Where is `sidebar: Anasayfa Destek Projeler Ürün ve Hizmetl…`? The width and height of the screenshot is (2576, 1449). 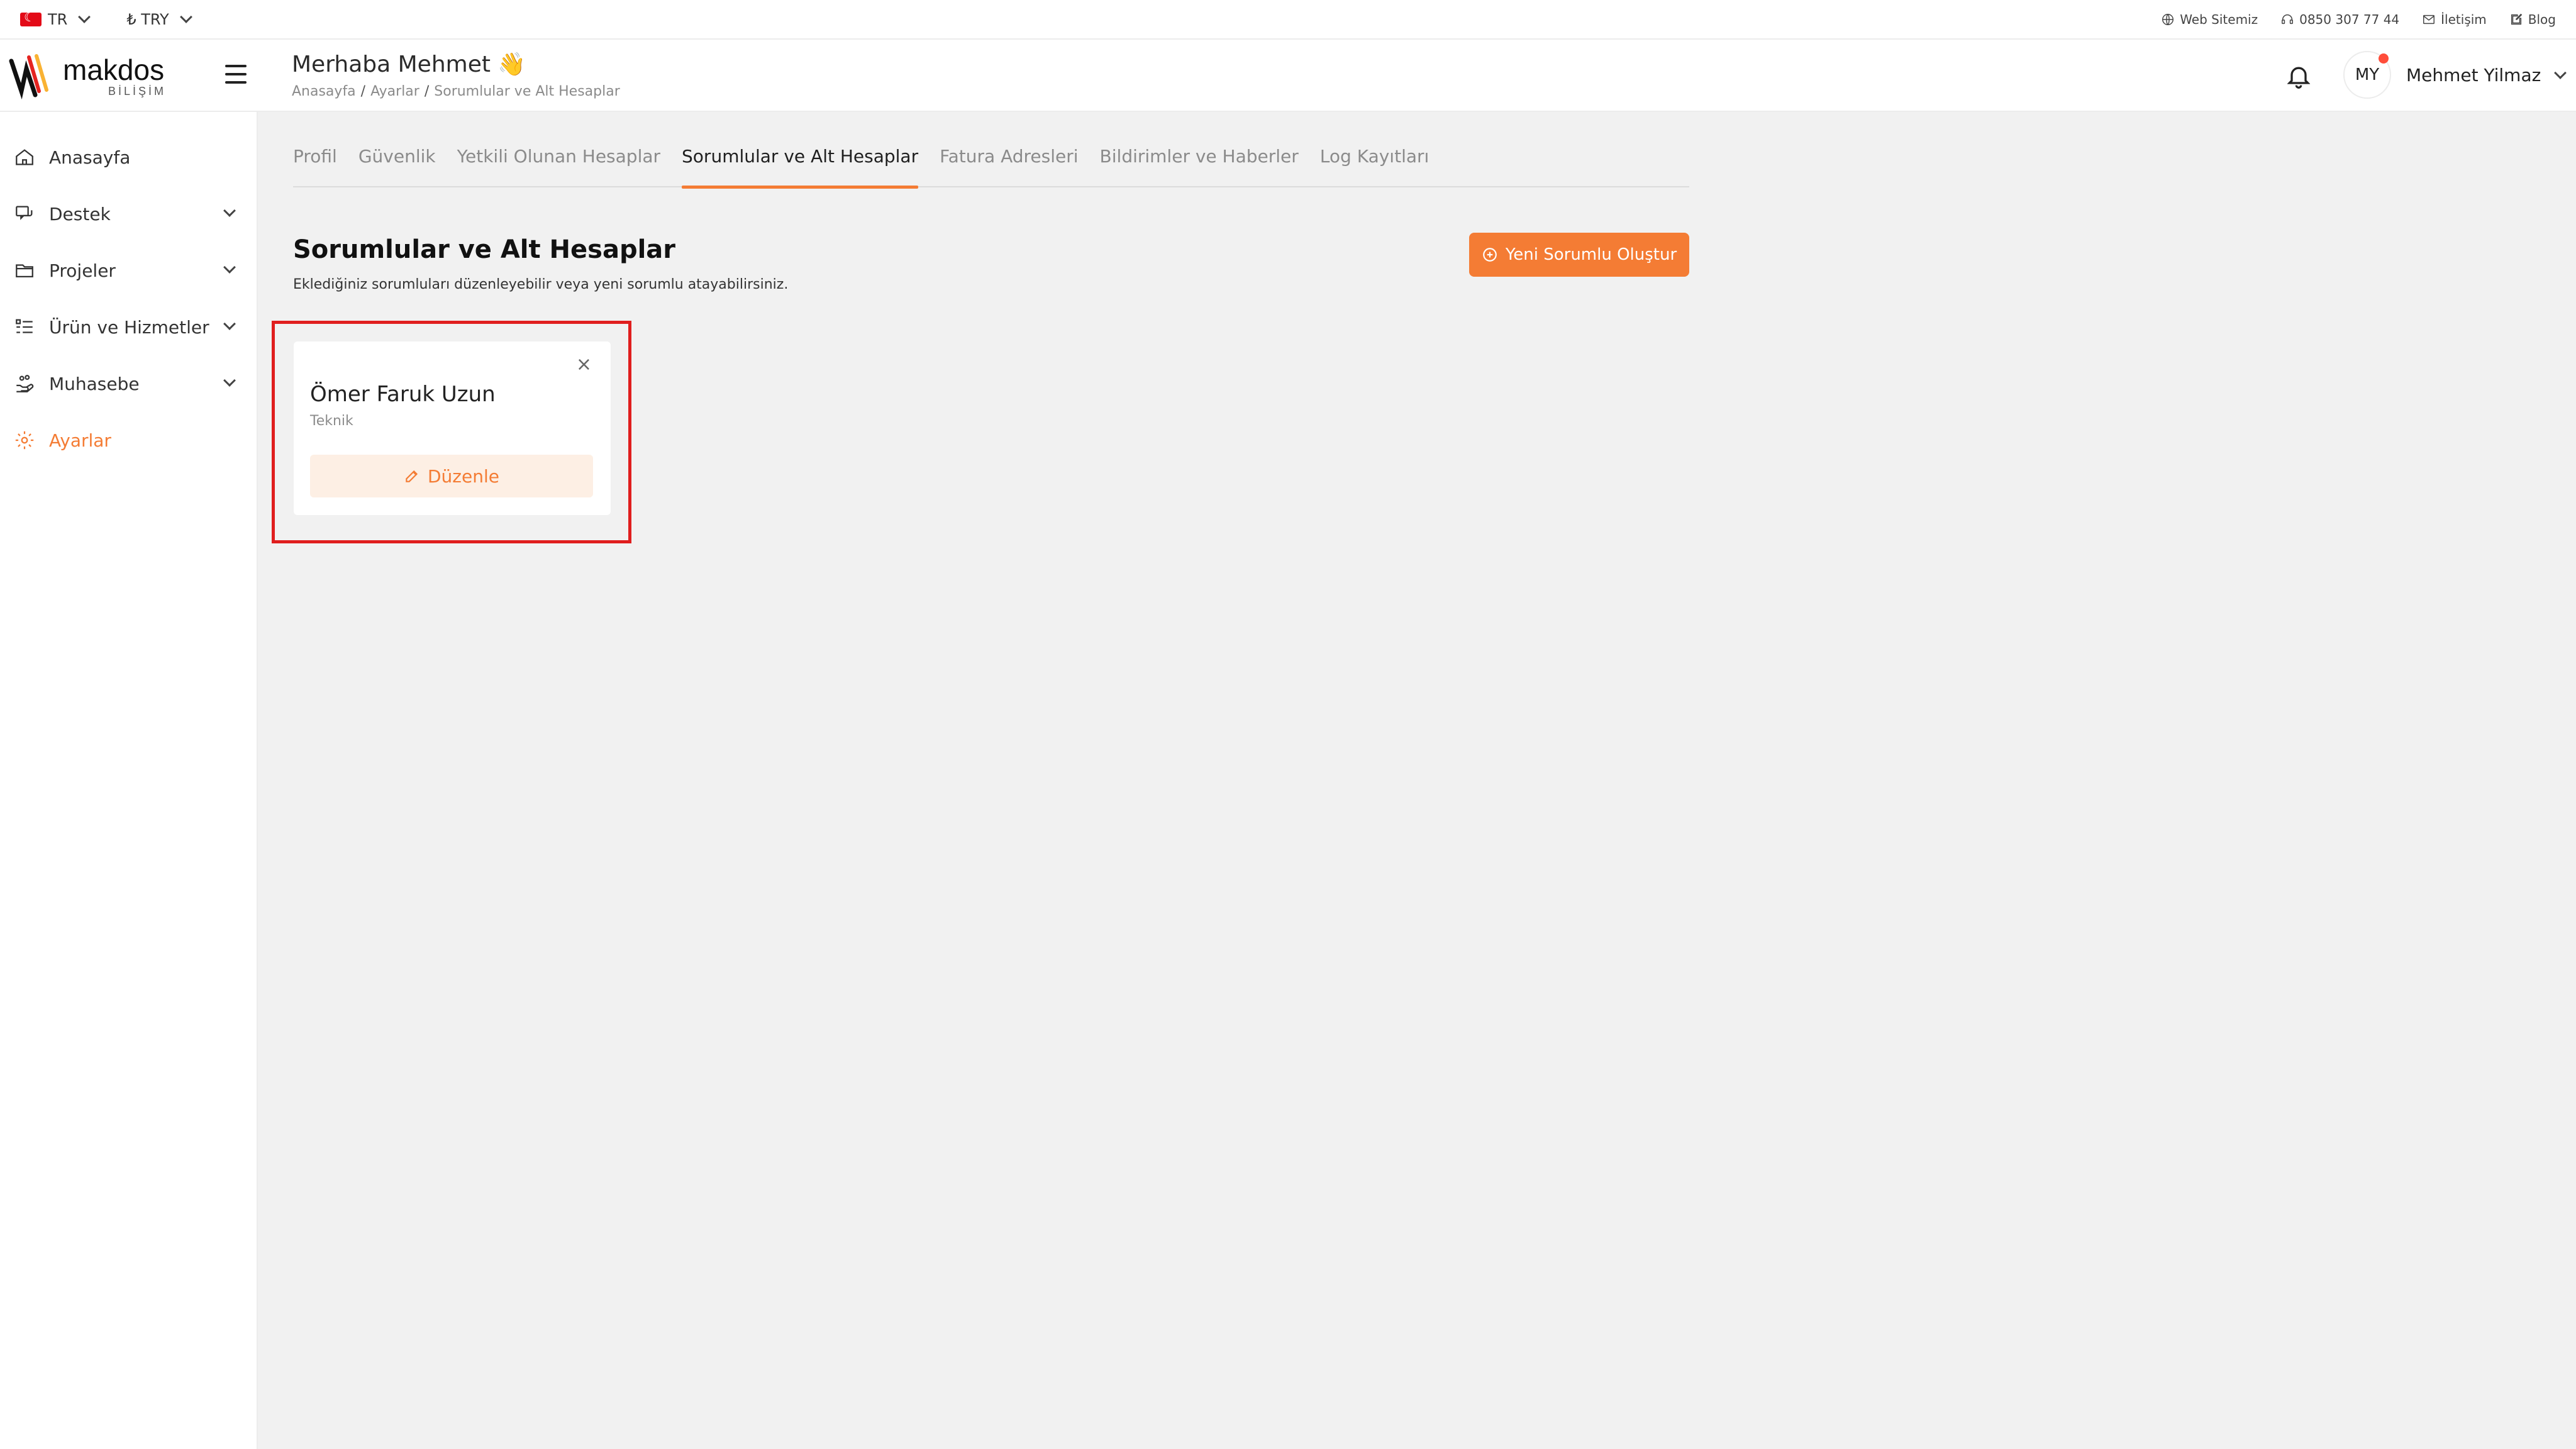 sidebar: Anasayfa Destek Projeler Ürün ve Hizmetl… is located at coordinates (129, 780).